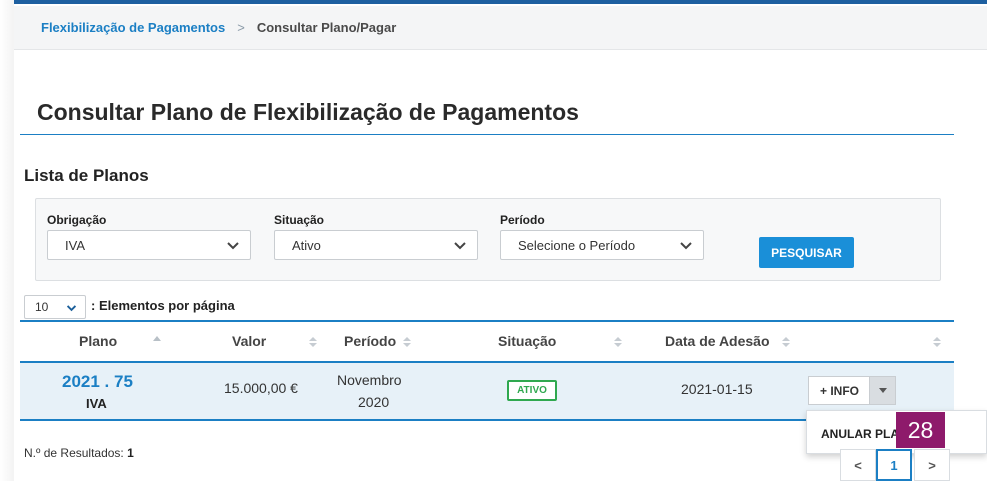 The height and width of the screenshot is (481, 987). I want to click on table-top-divider, so click(487, 321).